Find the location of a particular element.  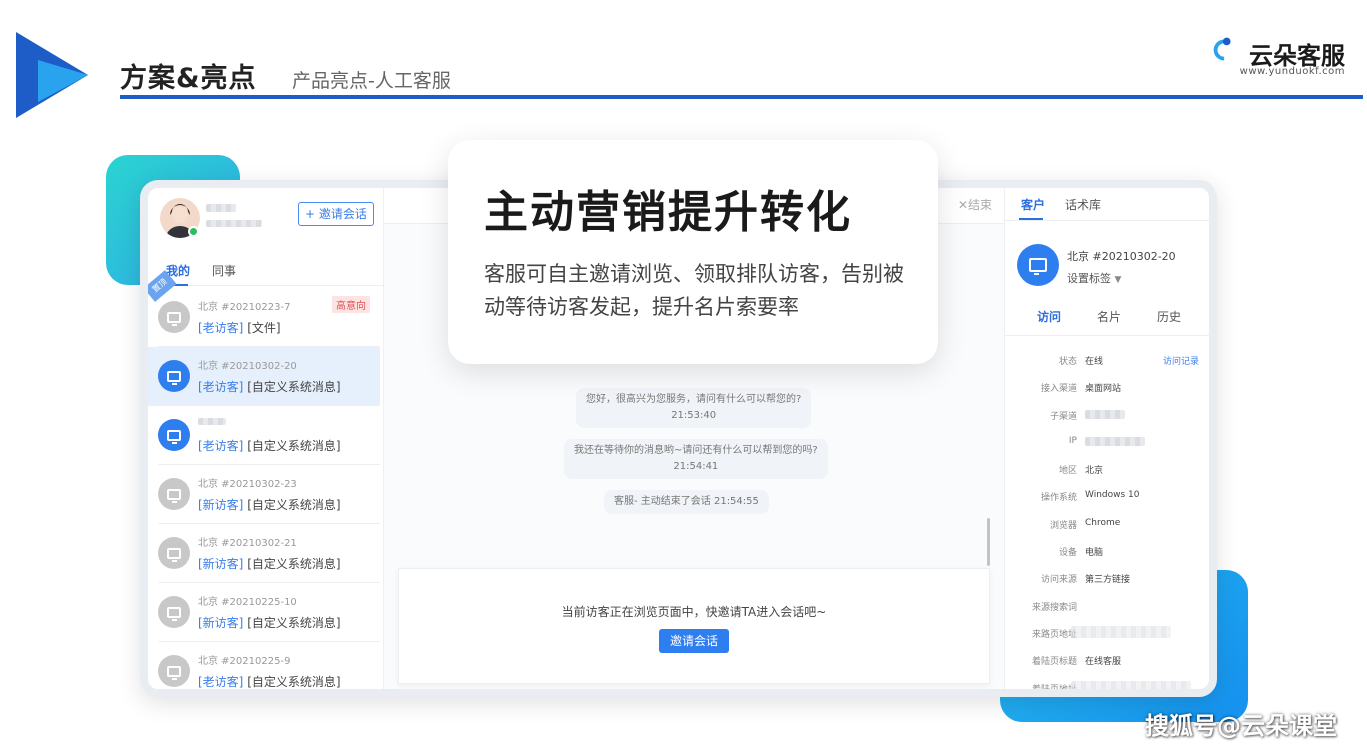

chat-bubble-time: 21:53:40 is located at coordinates (694, 415).